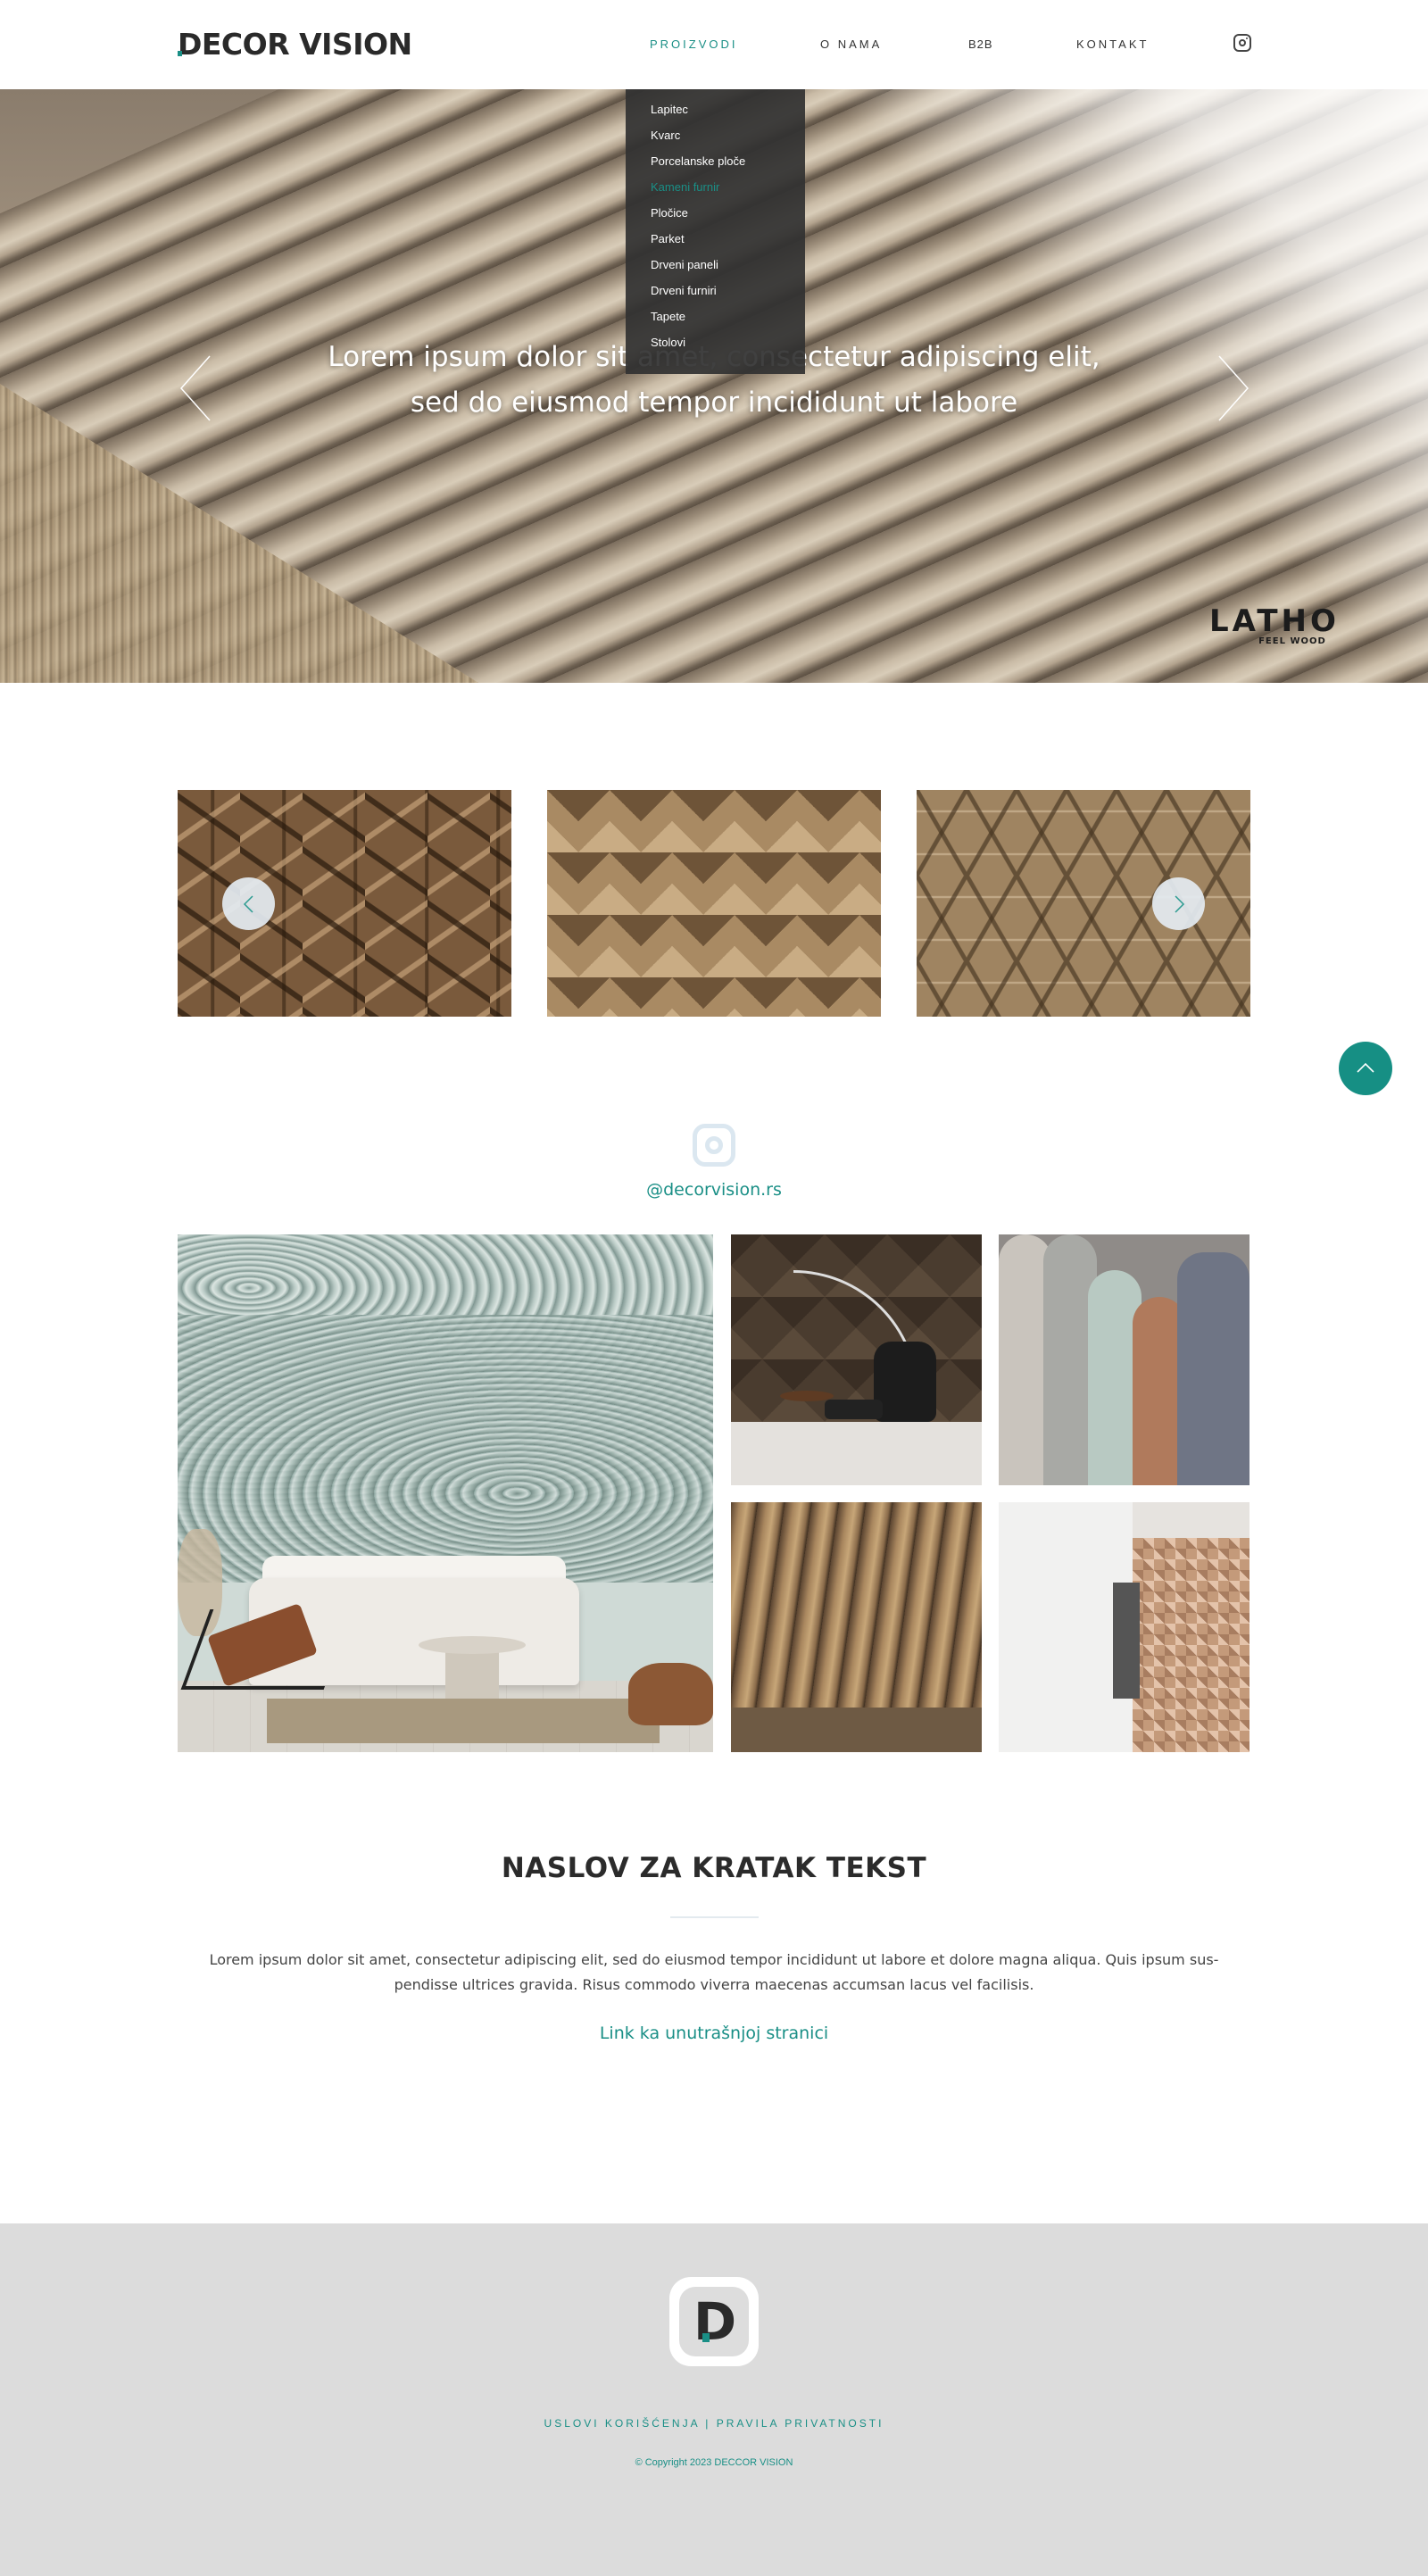 The height and width of the screenshot is (2576, 1428). What do you see at coordinates (856, 1730) in the screenshot?
I see `slats-base` at bounding box center [856, 1730].